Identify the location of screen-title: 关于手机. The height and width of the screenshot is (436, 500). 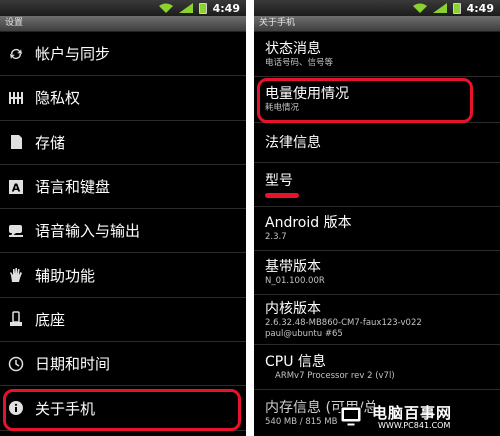
(377, 24).